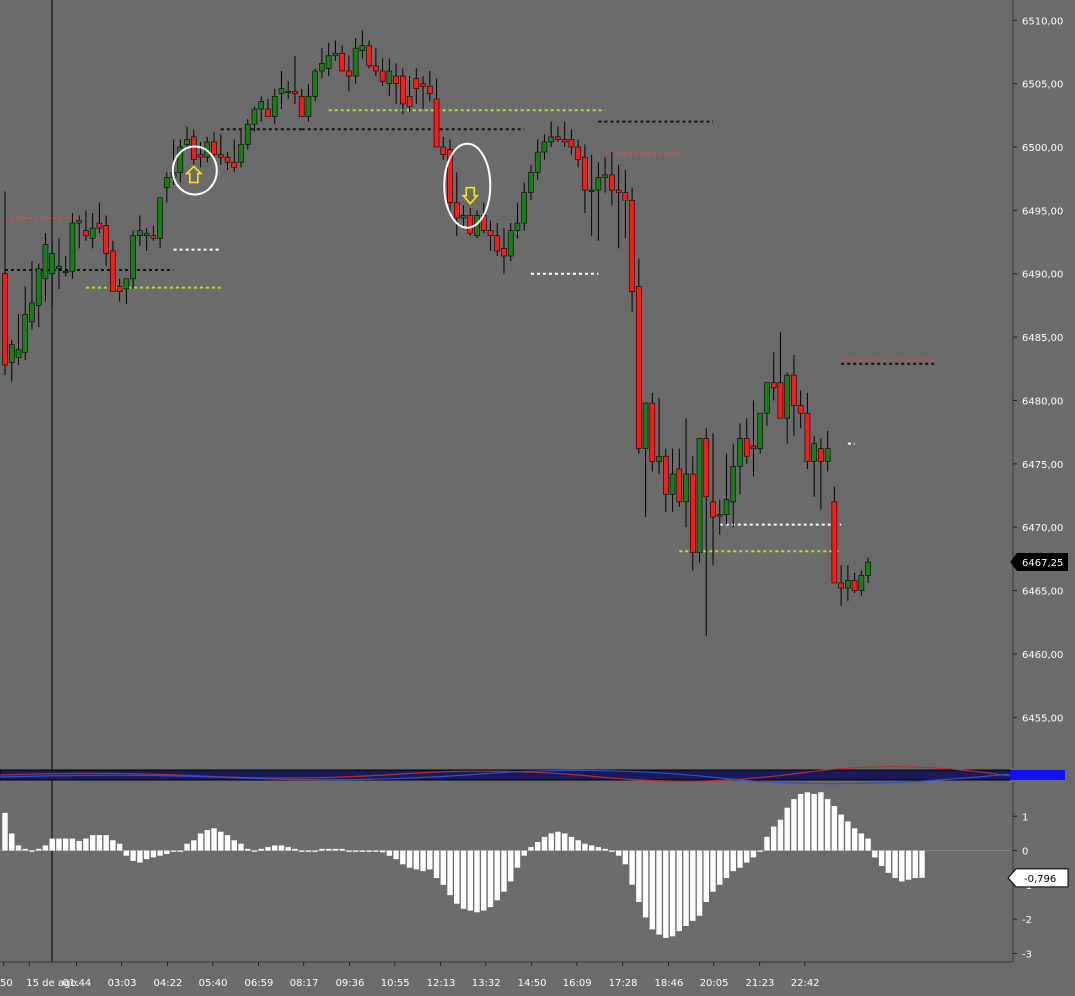 The height and width of the screenshot is (996, 1075). Describe the element at coordinates (304, 983) in the screenshot. I see `time-tick-label: 08:17` at that location.